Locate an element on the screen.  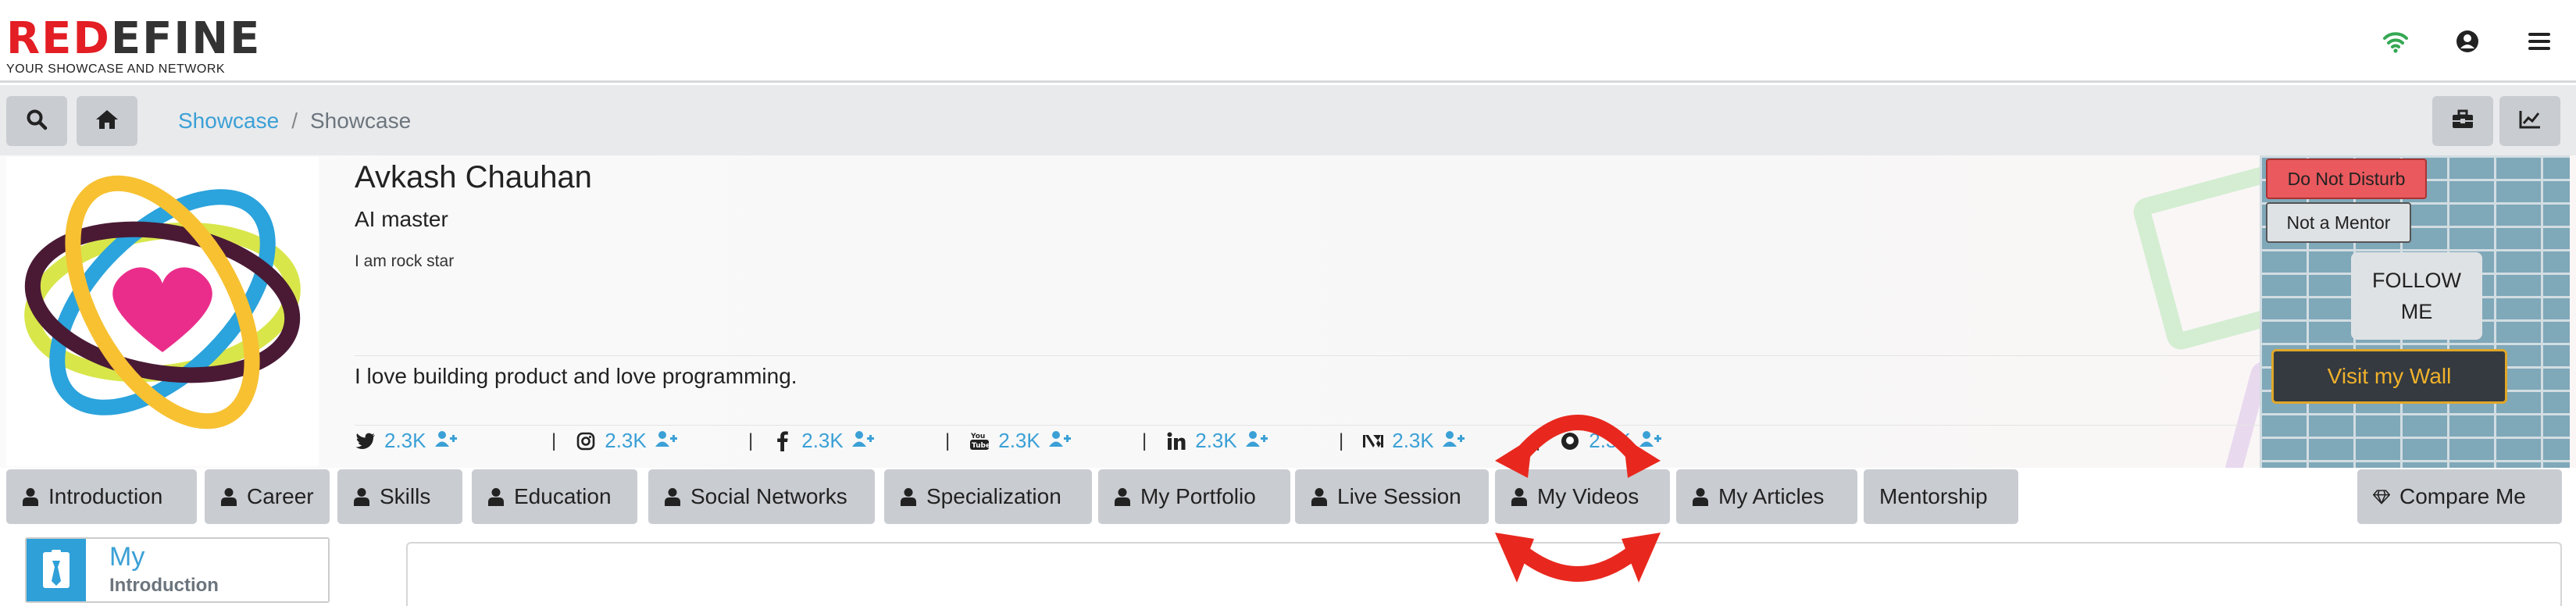
social-stat-youtube: | You Tube 2.3K is located at coordinates (1043, 441).